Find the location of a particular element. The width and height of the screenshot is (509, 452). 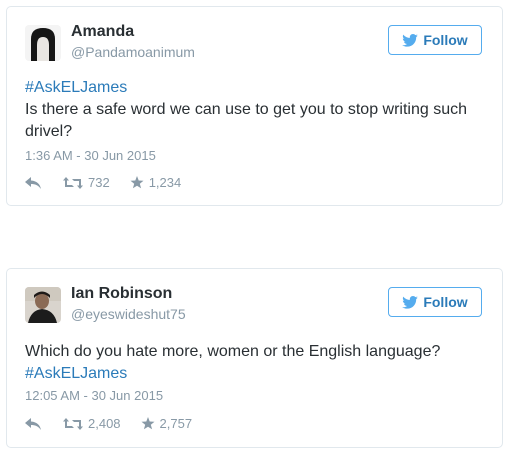

author-handle: @Pandamoanimum is located at coordinates (133, 52).